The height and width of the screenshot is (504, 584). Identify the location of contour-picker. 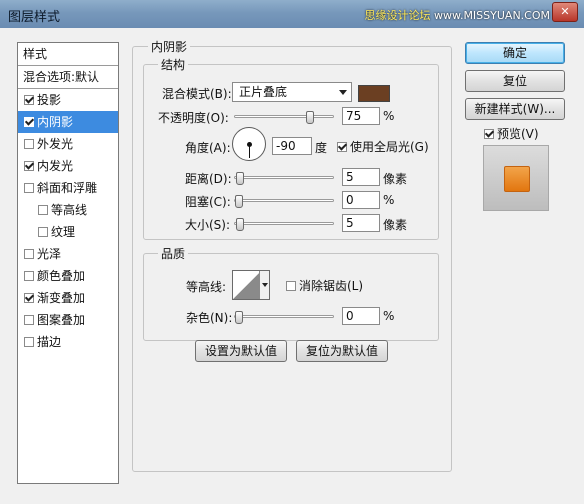
(251, 285).